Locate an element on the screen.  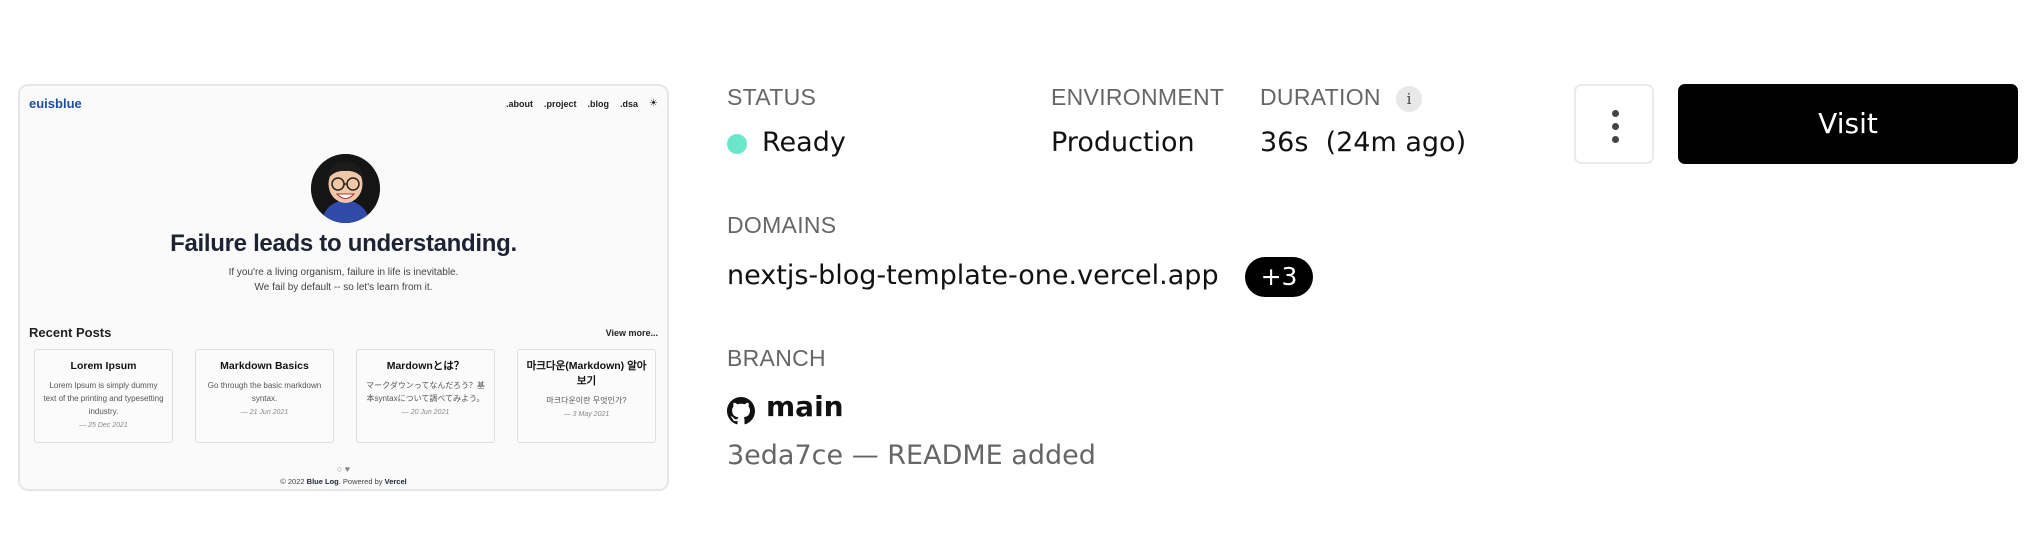
branch-name: main is located at coordinates (805, 406).